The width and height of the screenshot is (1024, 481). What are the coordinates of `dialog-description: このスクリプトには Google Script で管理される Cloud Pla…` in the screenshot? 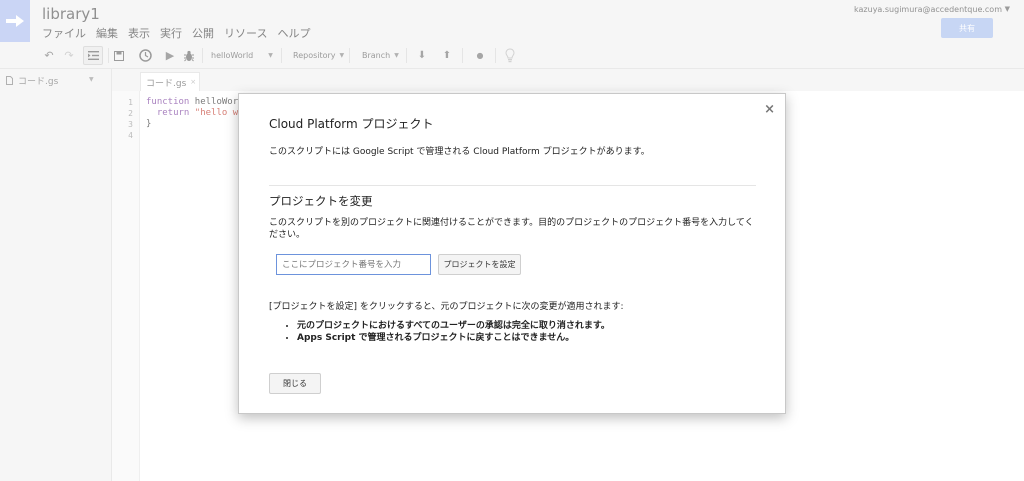 It's located at (459, 152).